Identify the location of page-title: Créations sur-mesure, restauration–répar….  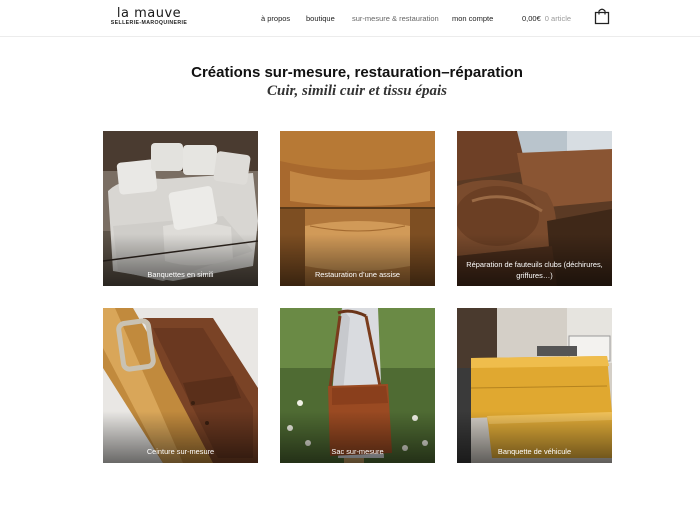
(357, 72).